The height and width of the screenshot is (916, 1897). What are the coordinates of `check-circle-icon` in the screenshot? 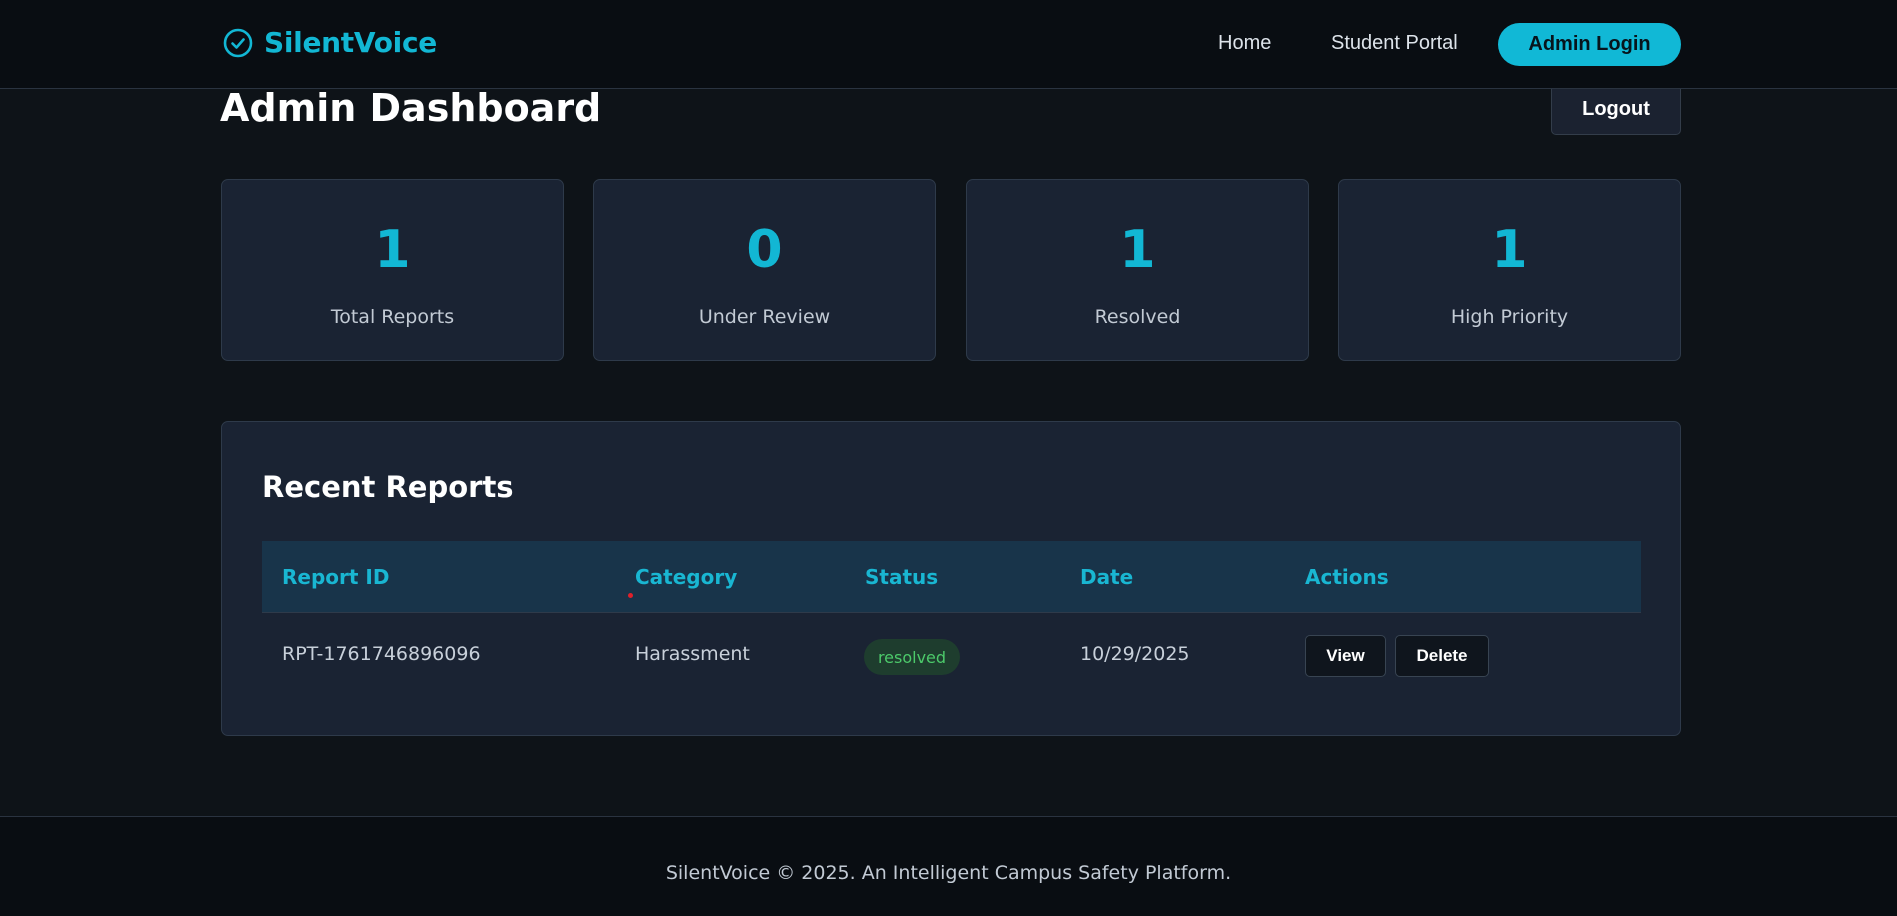 It's located at (238, 43).